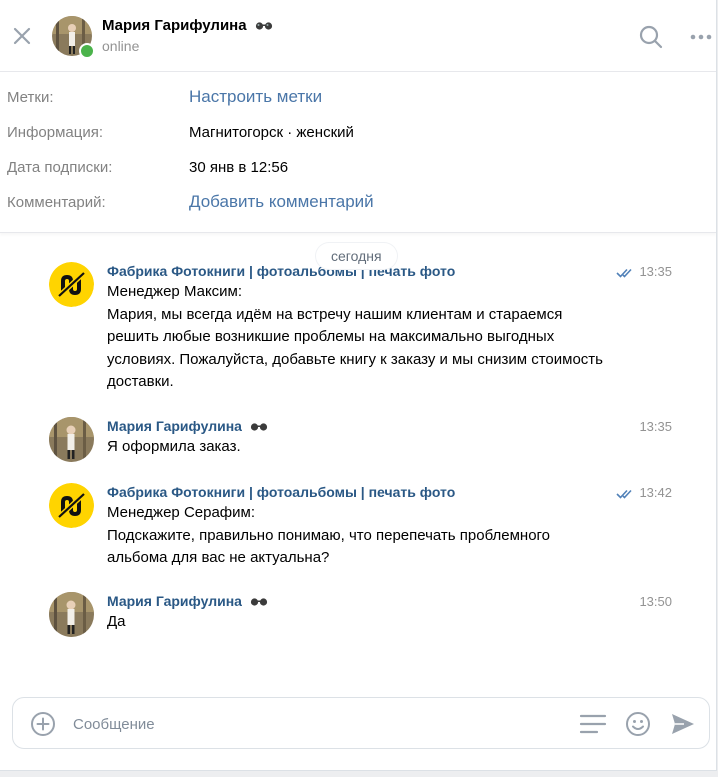  Describe the element at coordinates (174, 25) in the screenshot. I see `contact-name-text: Мария Гарифулина` at that location.